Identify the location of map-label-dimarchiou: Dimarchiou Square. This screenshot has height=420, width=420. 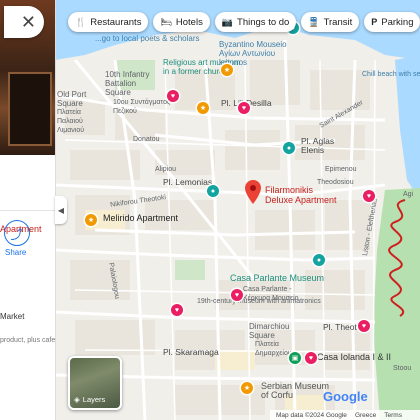
(269, 331).